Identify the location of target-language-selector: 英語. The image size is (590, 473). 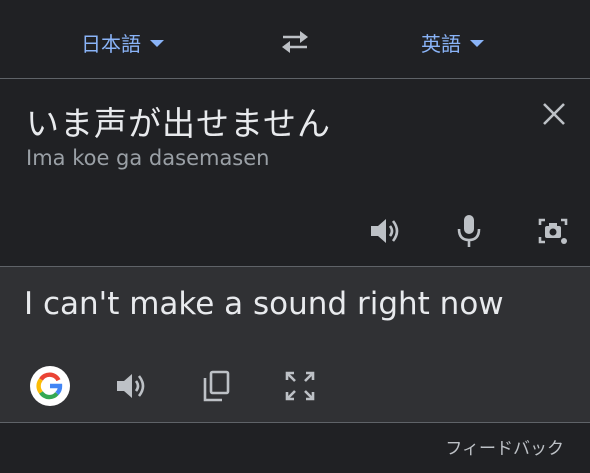
(452, 42).